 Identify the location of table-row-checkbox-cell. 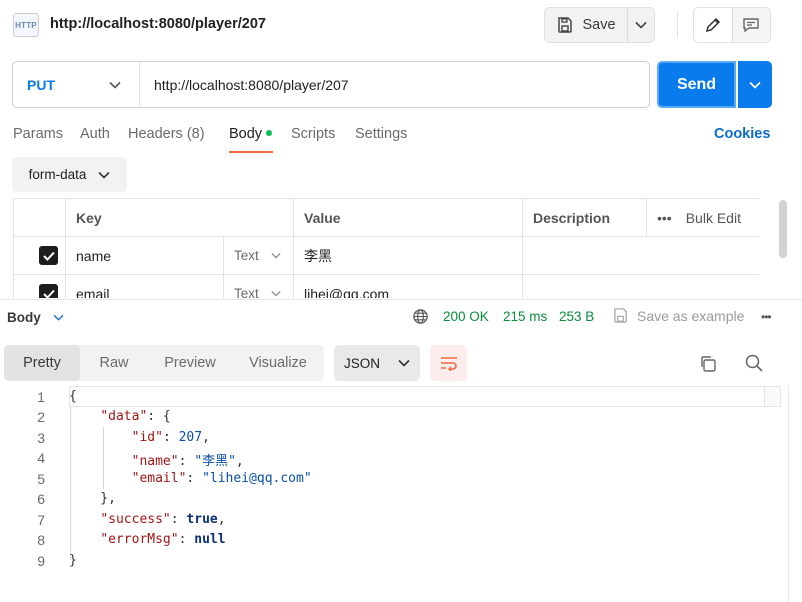
(40, 286).